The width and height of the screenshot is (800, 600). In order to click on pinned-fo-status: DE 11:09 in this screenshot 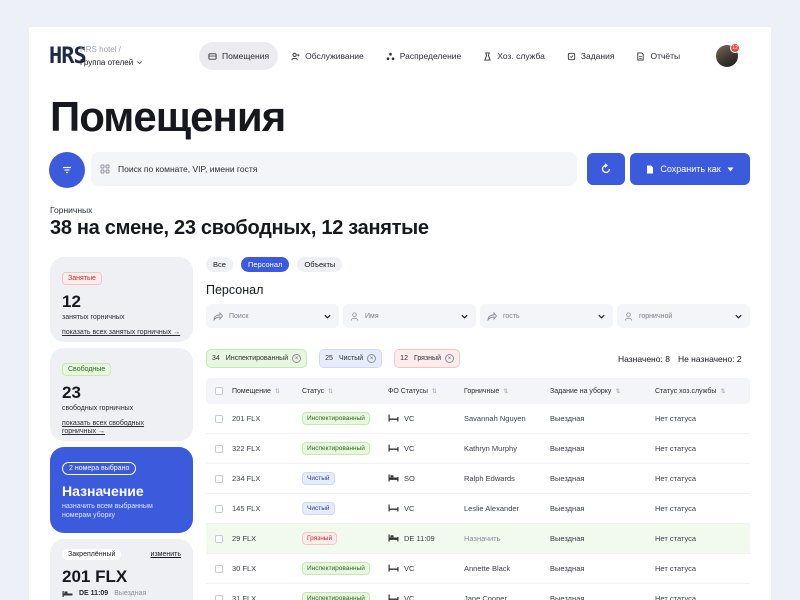, I will do `click(94, 593)`.